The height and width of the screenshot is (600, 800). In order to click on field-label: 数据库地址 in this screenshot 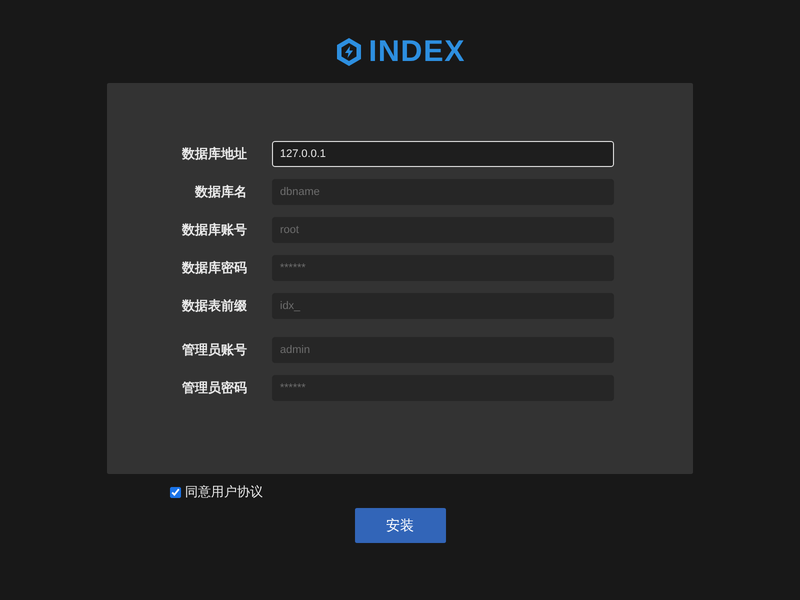, I will do `click(213, 154)`.